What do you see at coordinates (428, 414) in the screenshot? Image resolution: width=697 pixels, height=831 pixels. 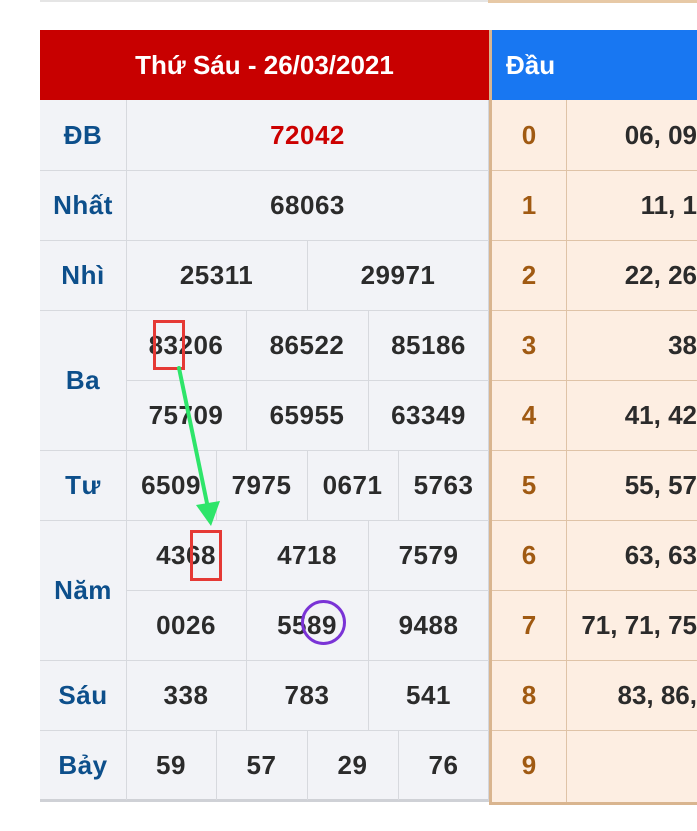 I see `third-prize-number: 63349` at bounding box center [428, 414].